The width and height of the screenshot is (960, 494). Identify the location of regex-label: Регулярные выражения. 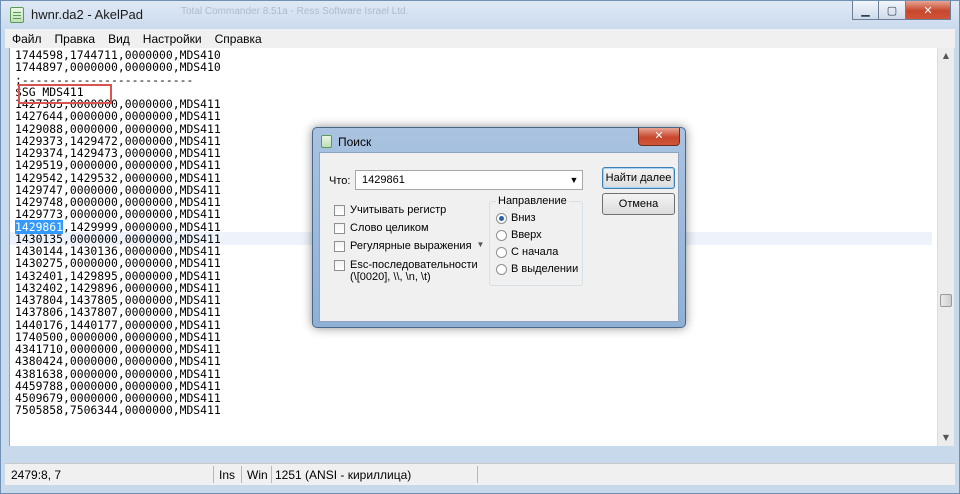
(411, 246).